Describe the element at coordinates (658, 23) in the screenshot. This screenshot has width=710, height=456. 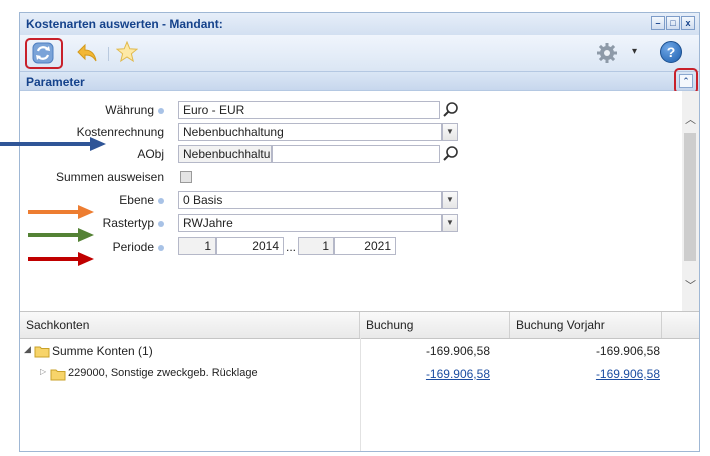
I see `minimize-button: –` at that location.